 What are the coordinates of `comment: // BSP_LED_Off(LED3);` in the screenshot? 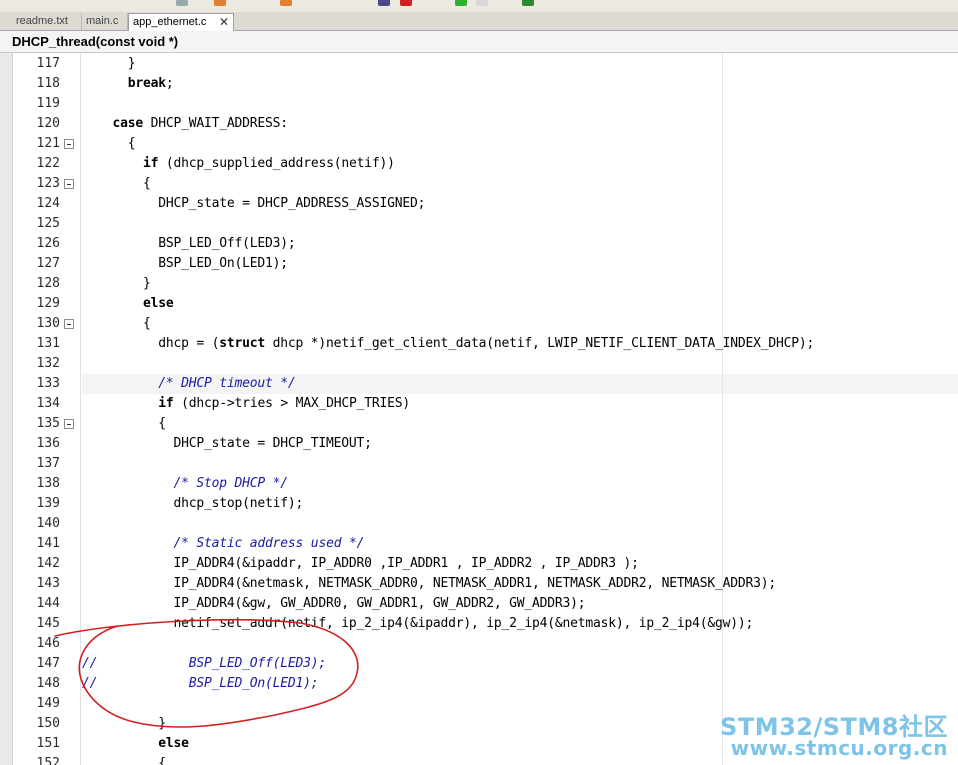 It's located at (204, 663).